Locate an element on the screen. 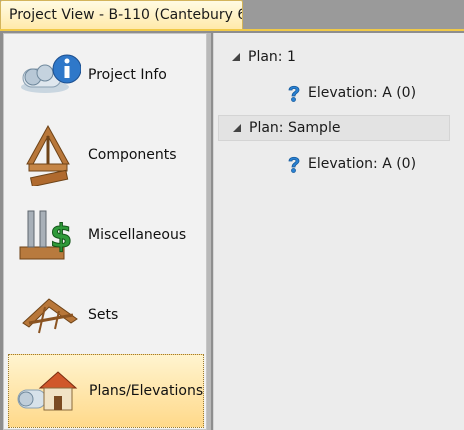 This screenshot has width=464, height=430. nav-item-project-info: Project Info is located at coordinates (106, 75).